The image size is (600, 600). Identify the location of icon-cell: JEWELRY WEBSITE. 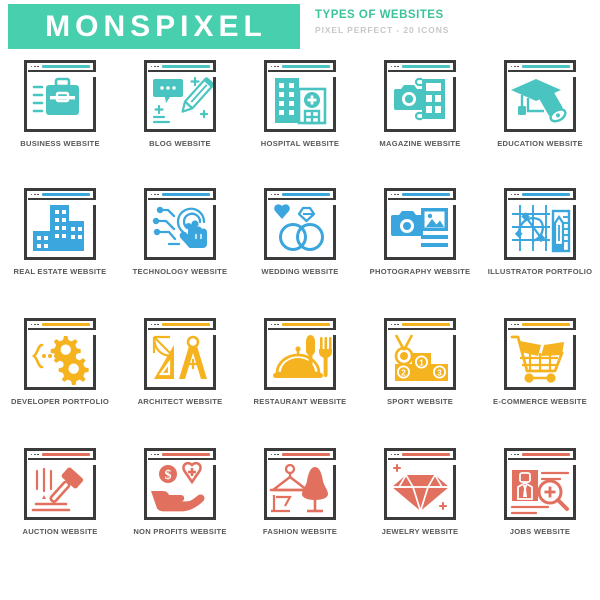
(420, 513).